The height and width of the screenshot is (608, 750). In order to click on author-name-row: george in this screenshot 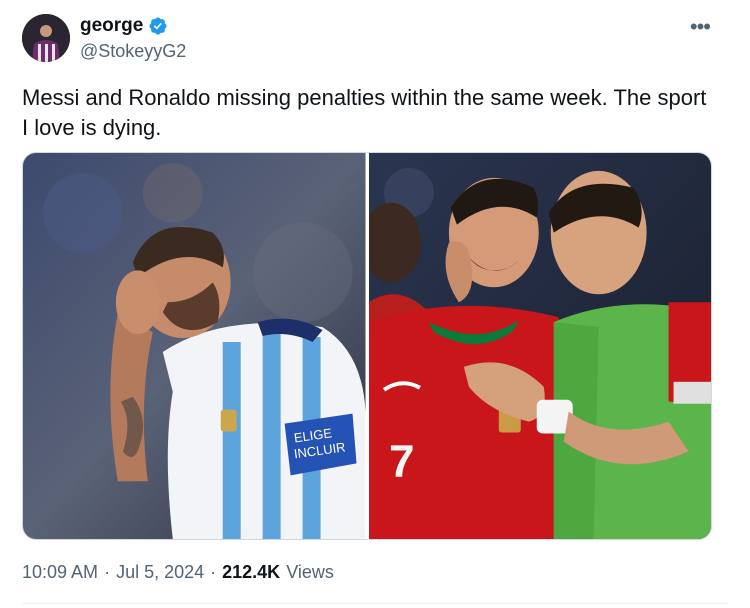, I will do `click(124, 26)`.